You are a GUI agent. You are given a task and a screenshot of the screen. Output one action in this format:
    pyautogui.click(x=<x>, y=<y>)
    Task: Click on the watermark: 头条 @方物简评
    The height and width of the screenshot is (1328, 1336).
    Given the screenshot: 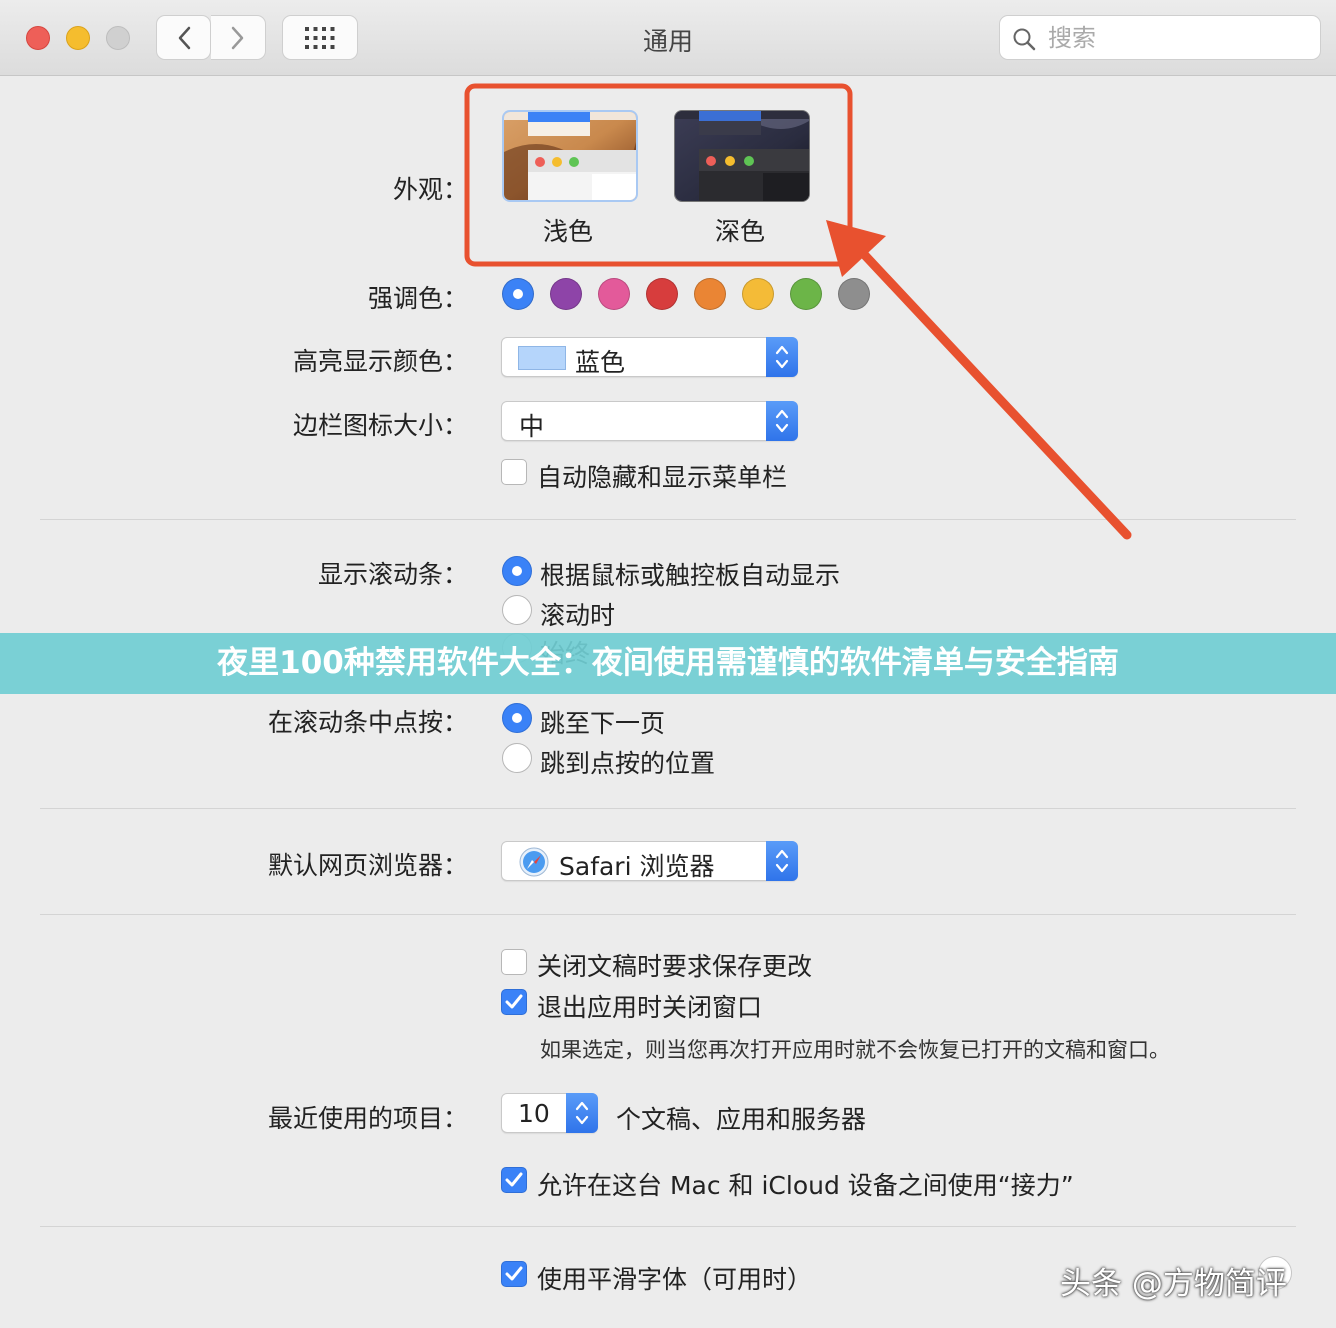 What is the action you would take?
    pyautogui.click(x=1173, y=1284)
    